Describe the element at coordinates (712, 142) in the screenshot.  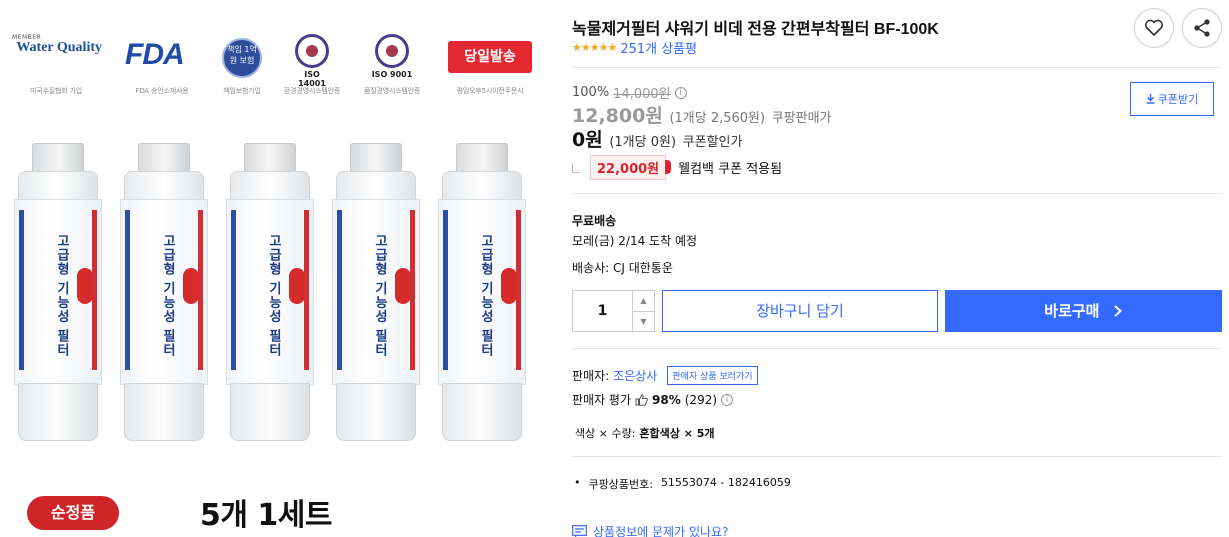
I see `coupon-price-label: 쿠폰할인가` at that location.